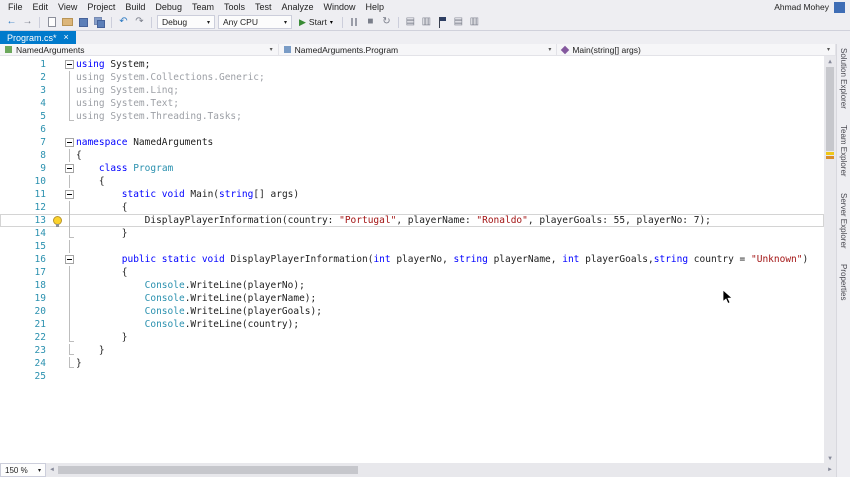 The image size is (850, 477). What do you see at coordinates (234, 7) in the screenshot?
I see `menu-item-tools: Tools` at bounding box center [234, 7].